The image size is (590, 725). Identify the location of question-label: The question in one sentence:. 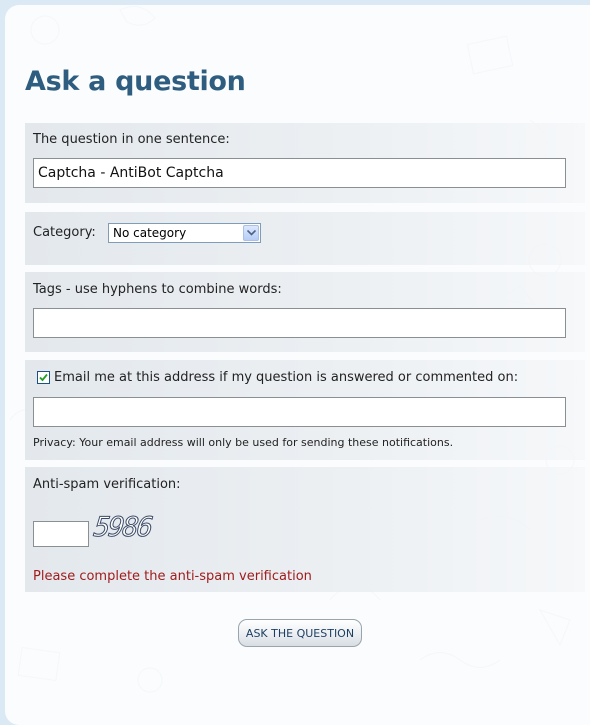
(131, 139).